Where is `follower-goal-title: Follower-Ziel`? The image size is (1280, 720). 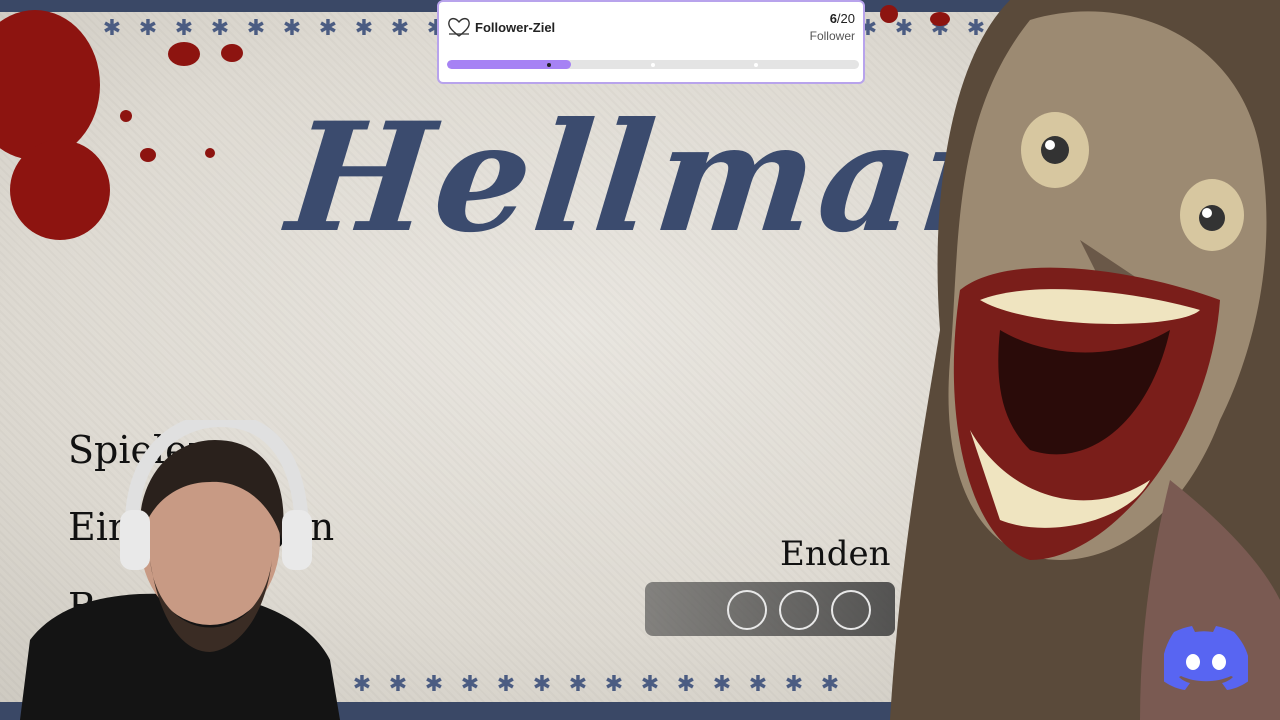 follower-goal-title: Follower-Ziel is located at coordinates (515, 27).